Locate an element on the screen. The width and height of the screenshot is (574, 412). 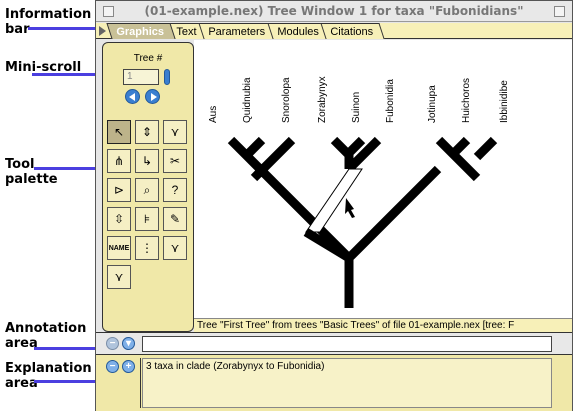
annotation-area: − ▾ is located at coordinates (334, 343).